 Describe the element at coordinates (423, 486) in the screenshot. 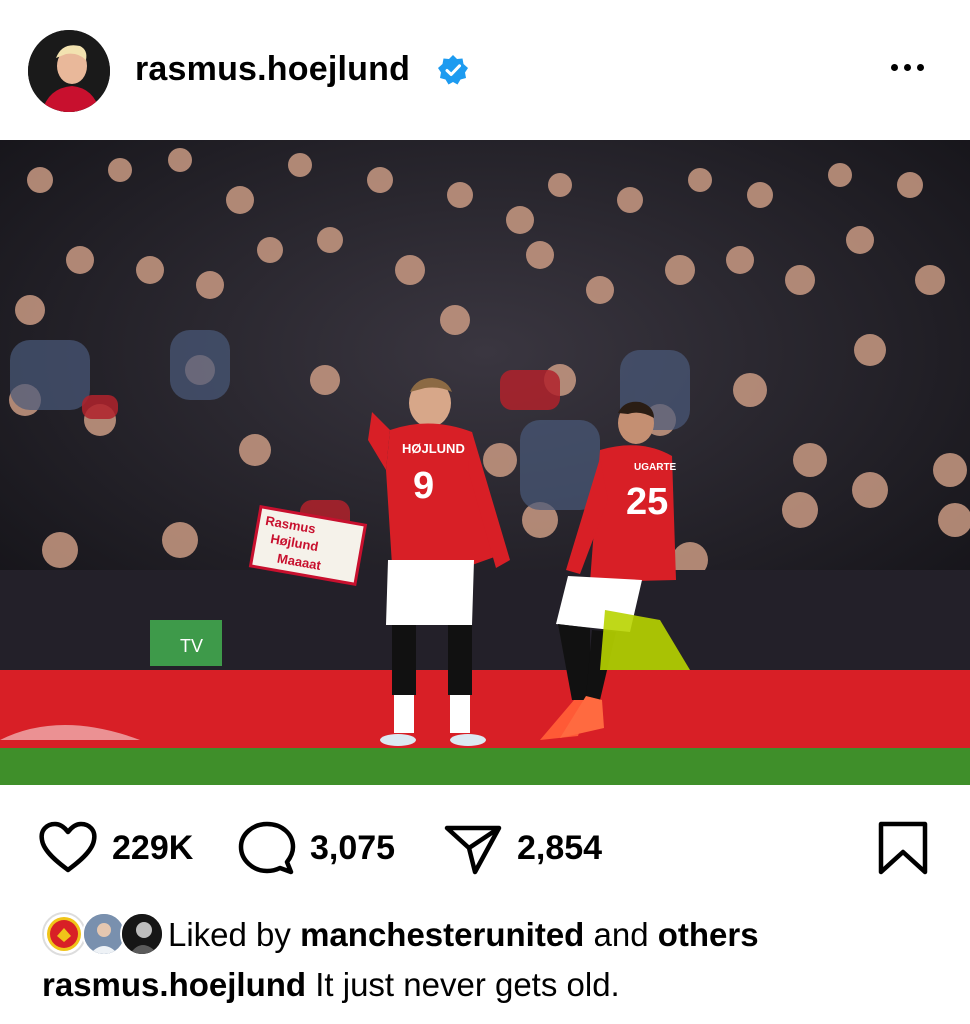

I see `svg-text: 9` at that location.